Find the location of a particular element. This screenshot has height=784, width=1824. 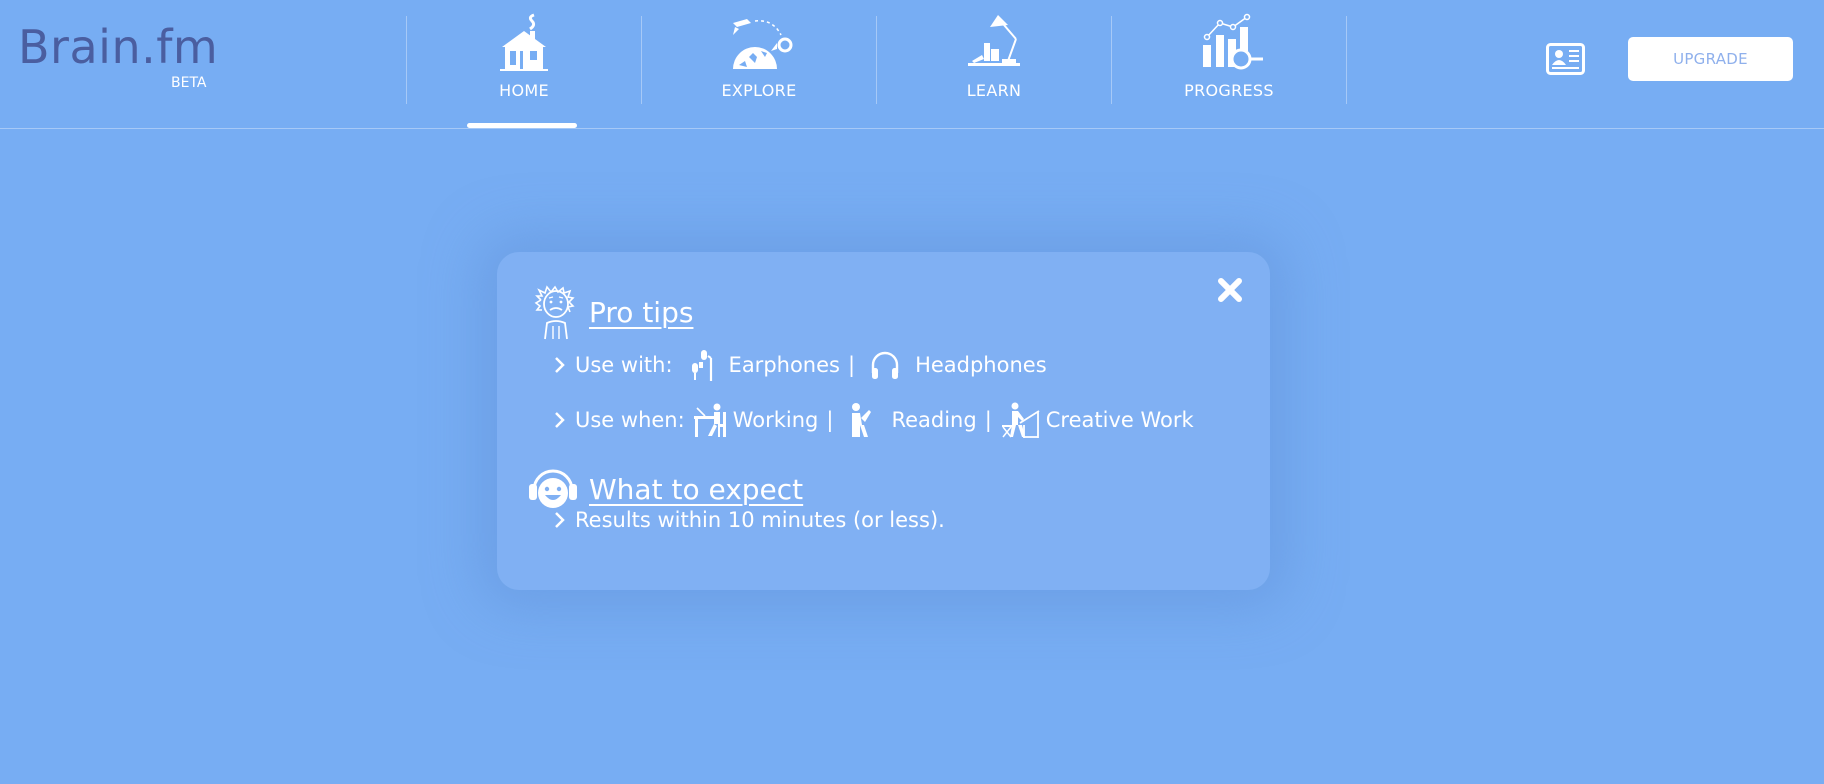

reading-person-icon is located at coordinates (862, 420).